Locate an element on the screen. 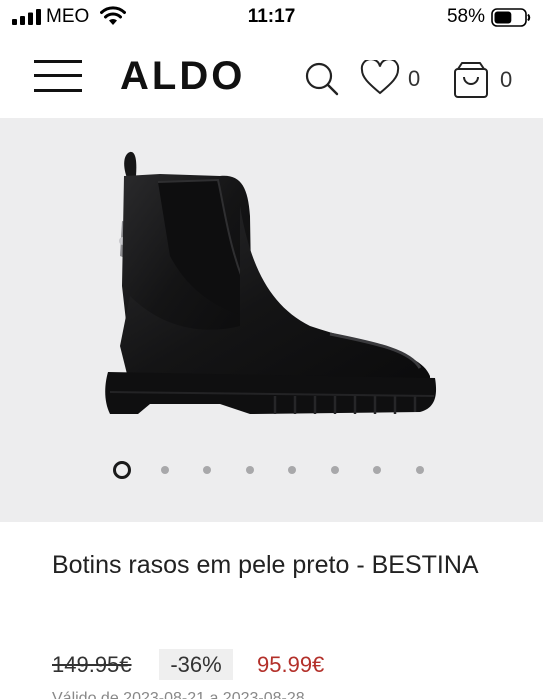 Image resolution: width=543 pixels, height=699 pixels. product-title: Botins rasos em pele preto - BESTINA is located at coordinates (265, 565).